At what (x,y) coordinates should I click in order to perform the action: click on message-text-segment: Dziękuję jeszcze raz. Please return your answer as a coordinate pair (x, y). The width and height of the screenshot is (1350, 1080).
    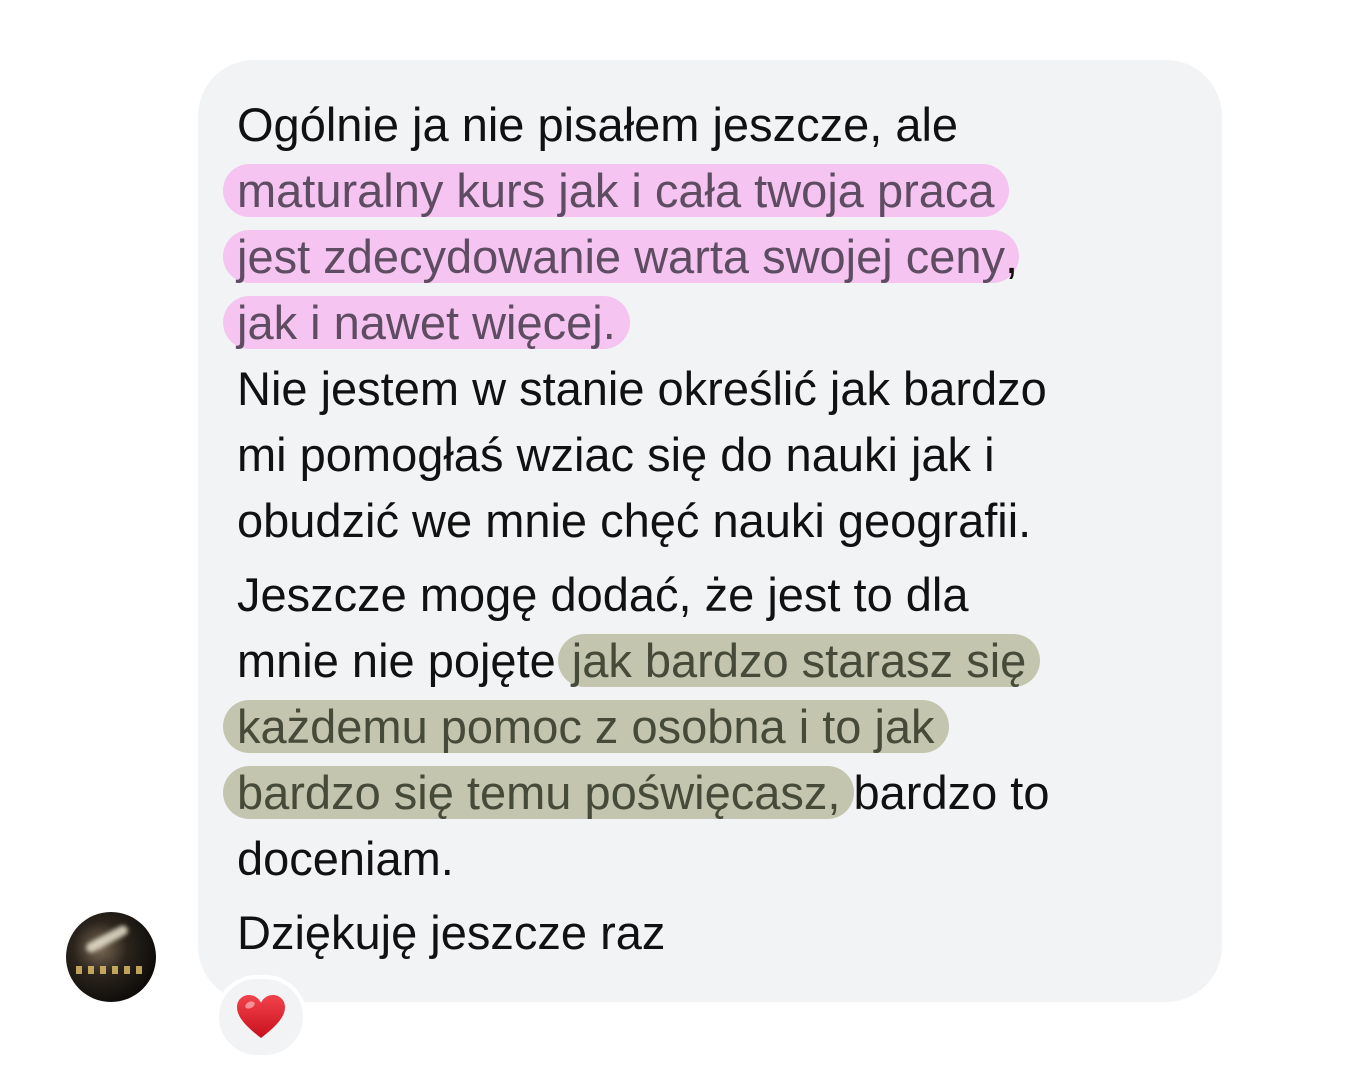
    Looking at the image, I should click on (451, 932).